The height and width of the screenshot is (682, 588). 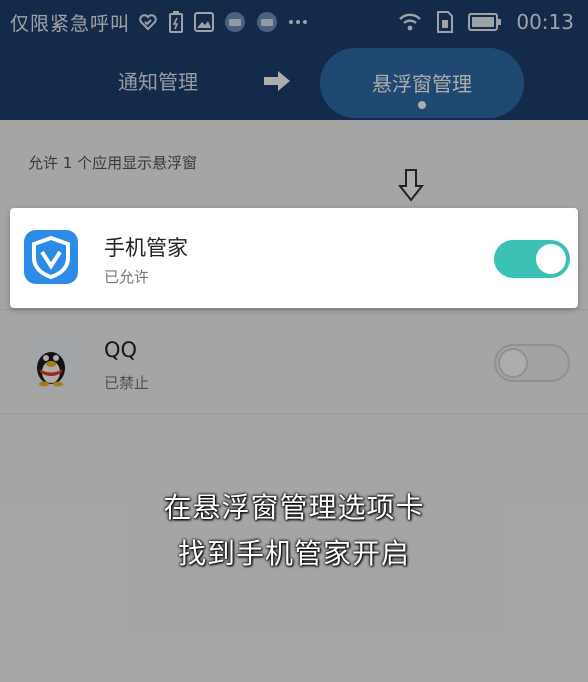 What do you see at coordinates (127, 383) in the screenshot?
I see `app-status: 已禁止` at bounding box center [127, 383].